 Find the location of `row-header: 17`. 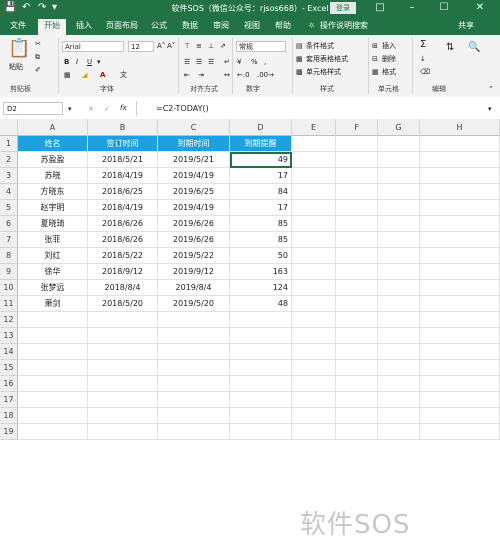

row-header: 17 is located at coordinates (9, 400).